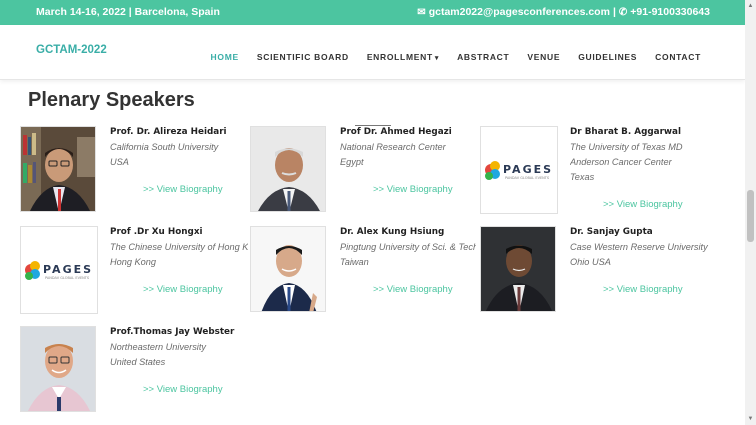  Describe the element at coordinates (133, 262) in the screenshot. I see `speaker-country: Hong Kong` at that location.